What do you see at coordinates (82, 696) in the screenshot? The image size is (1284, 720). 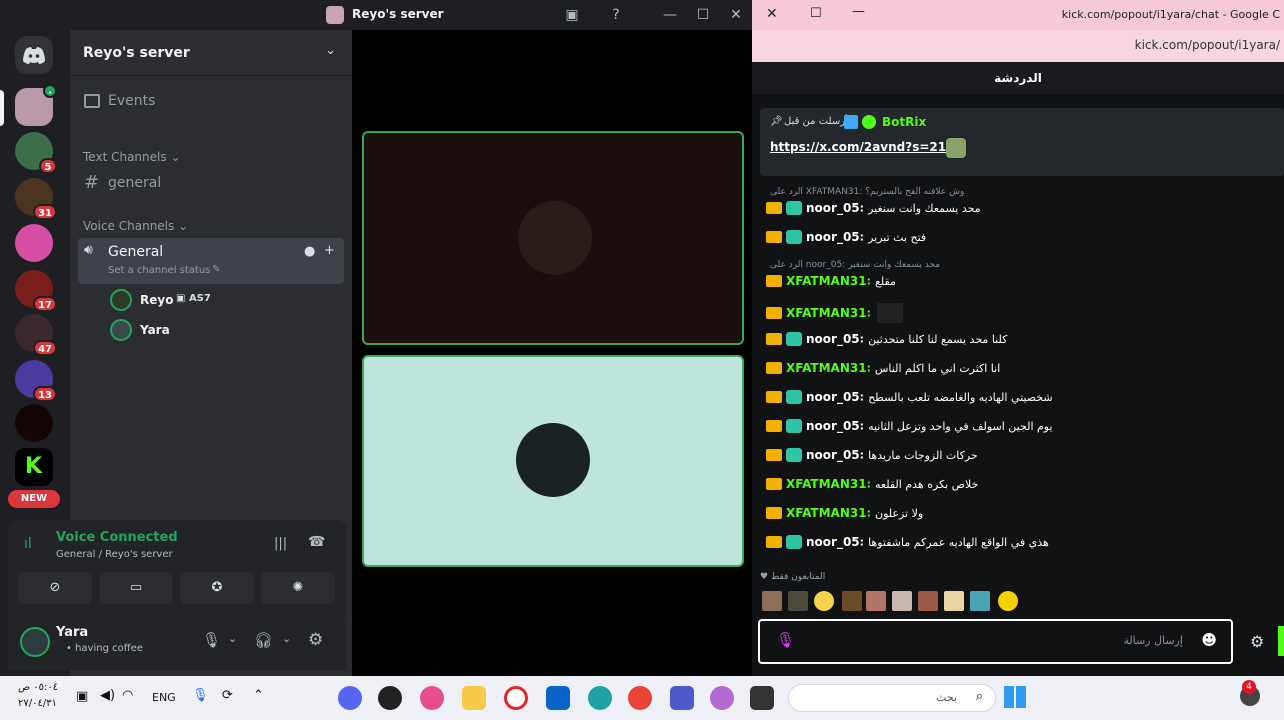 I see `camera-icon: ▣` at bounding box center [82, 696].